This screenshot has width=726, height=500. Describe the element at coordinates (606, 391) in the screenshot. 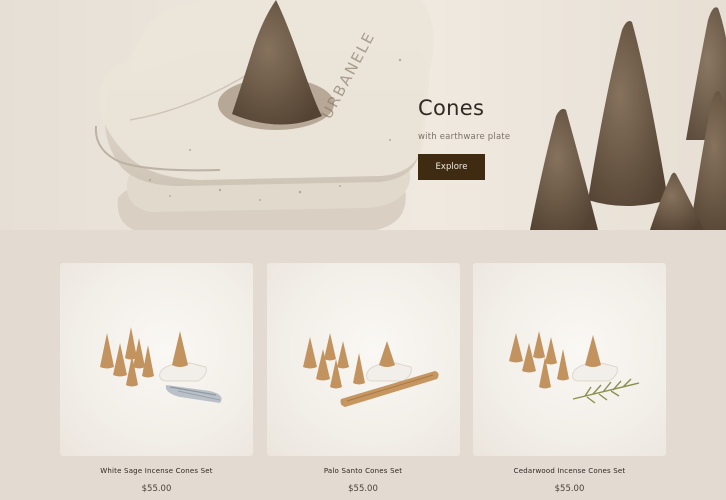

I see `cedar-sprig-icon` at that location.